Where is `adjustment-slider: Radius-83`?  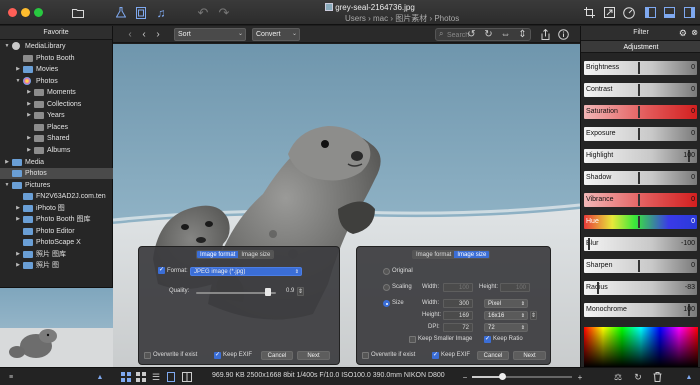
adjustment-slider: Radius-83 is located at coordinates (640, 288).